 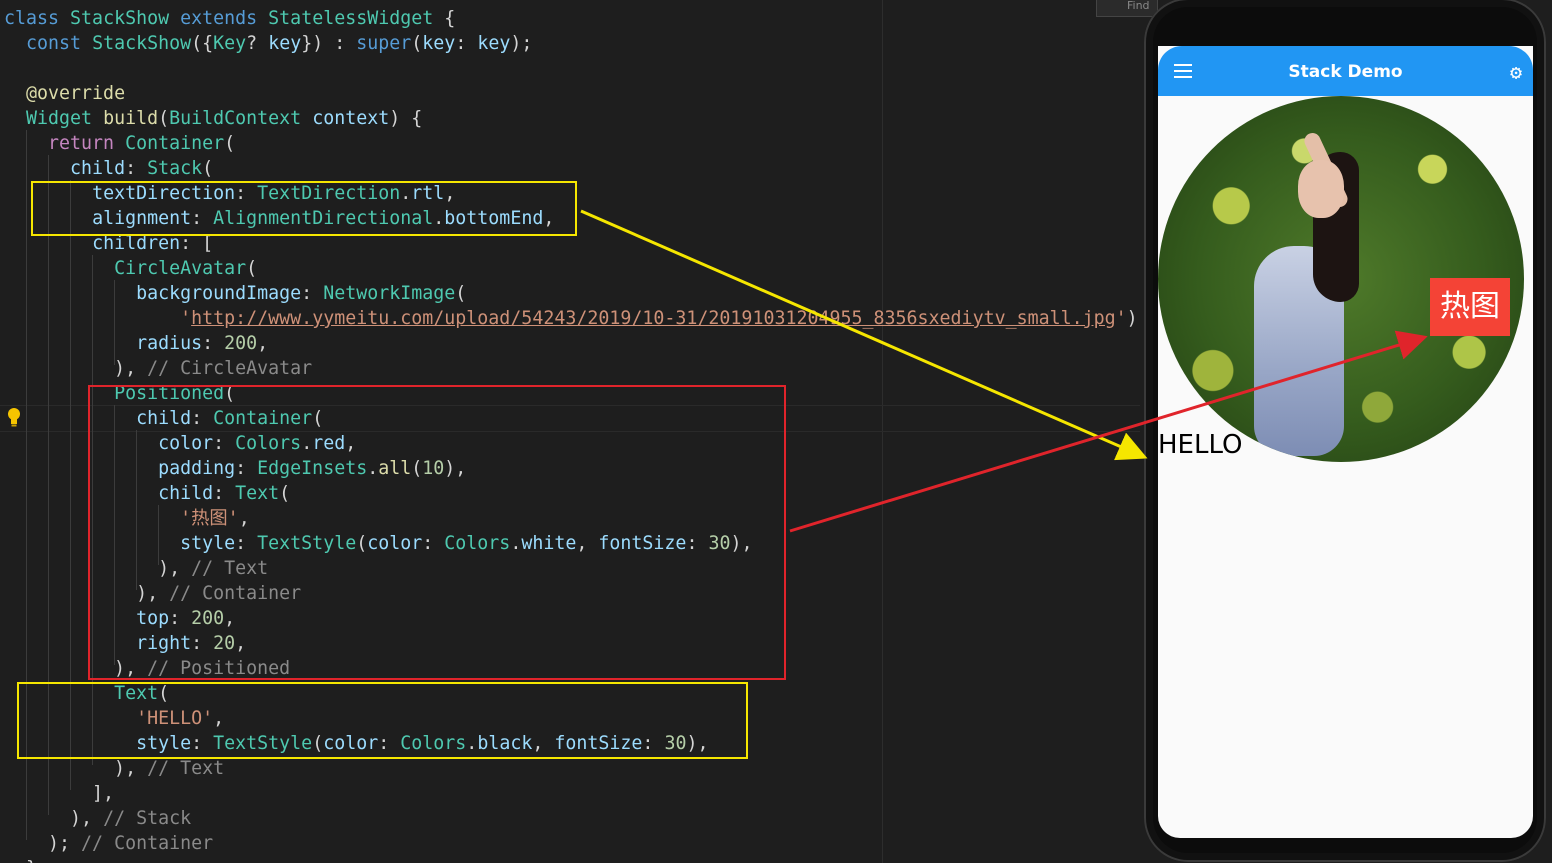 What do you see at coordinates (1138, 6) in the screenshot?
I see `find-tab-label: Find` at bounding box center [1138, 6].